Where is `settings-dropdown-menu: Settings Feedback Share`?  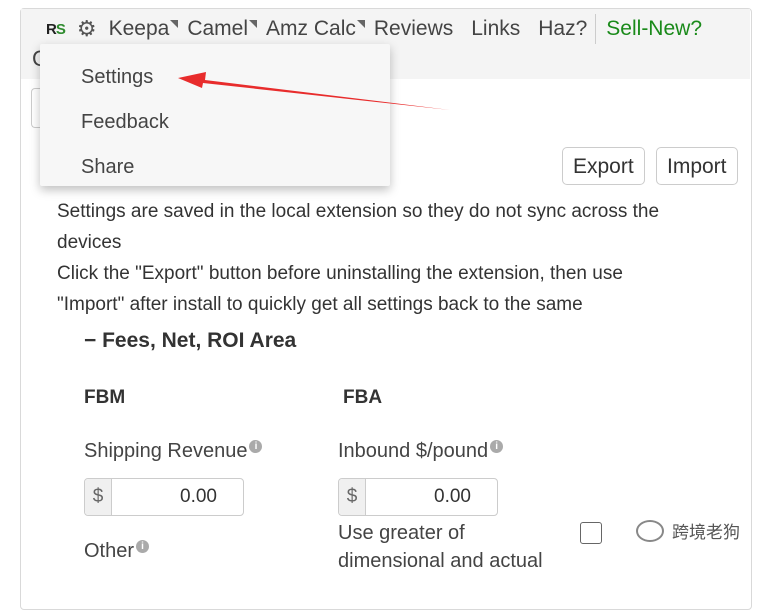
settings-dropdown-menu: Settings Feedback Share is located at coordinates (215, 115).